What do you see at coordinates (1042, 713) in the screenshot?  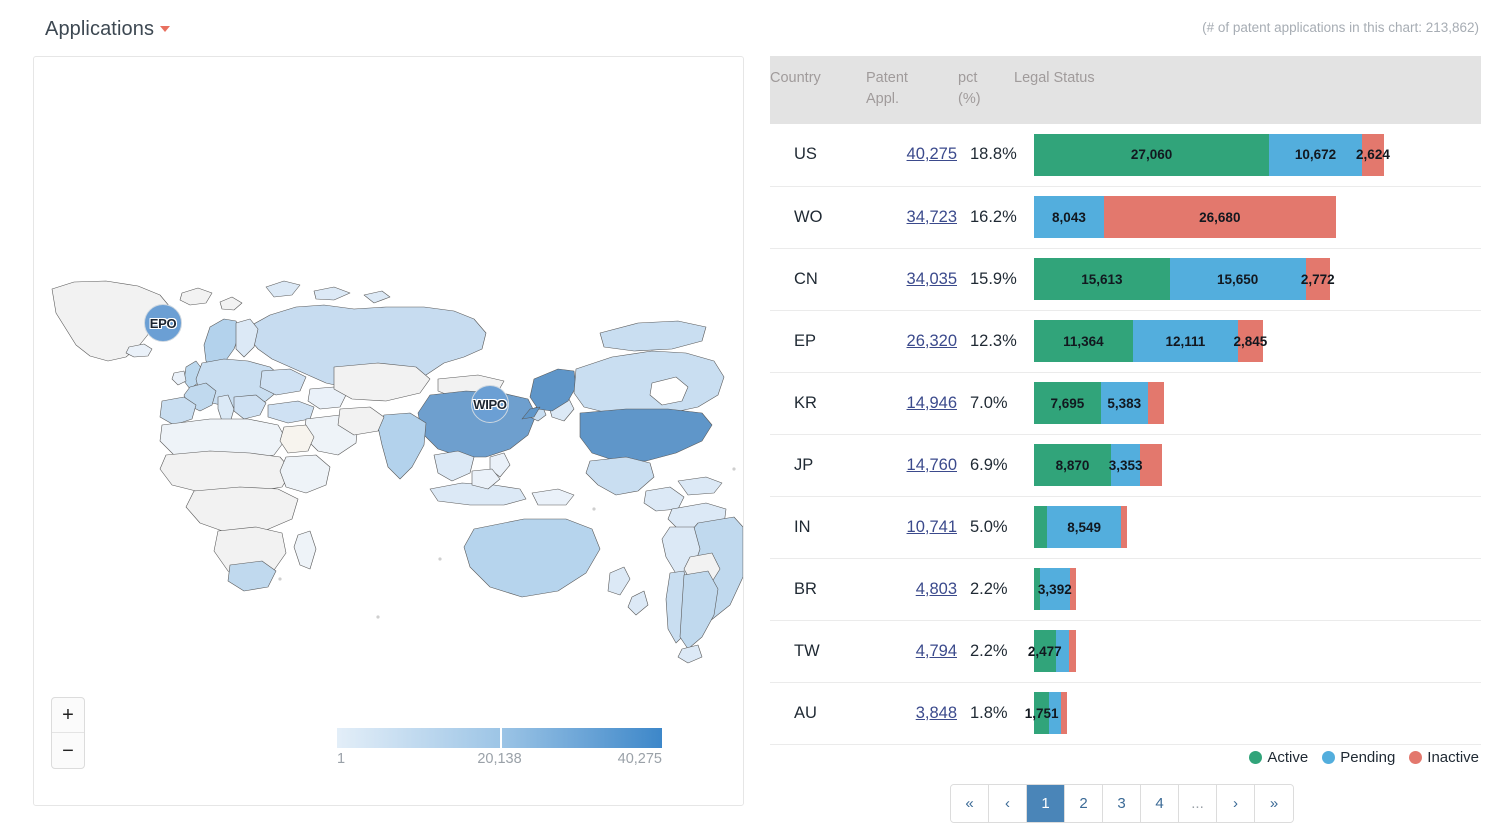 I see `bar-segment-active: 1,751` at bounding box center [1042, 713].